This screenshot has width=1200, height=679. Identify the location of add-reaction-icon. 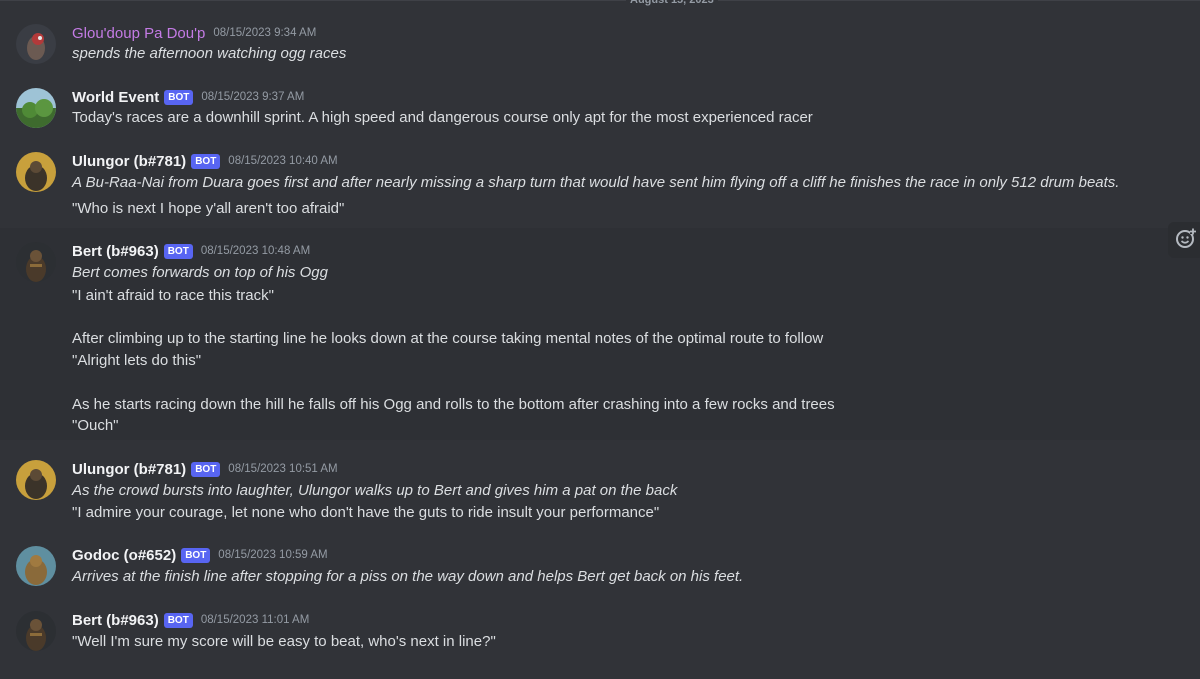
(1186, 240).